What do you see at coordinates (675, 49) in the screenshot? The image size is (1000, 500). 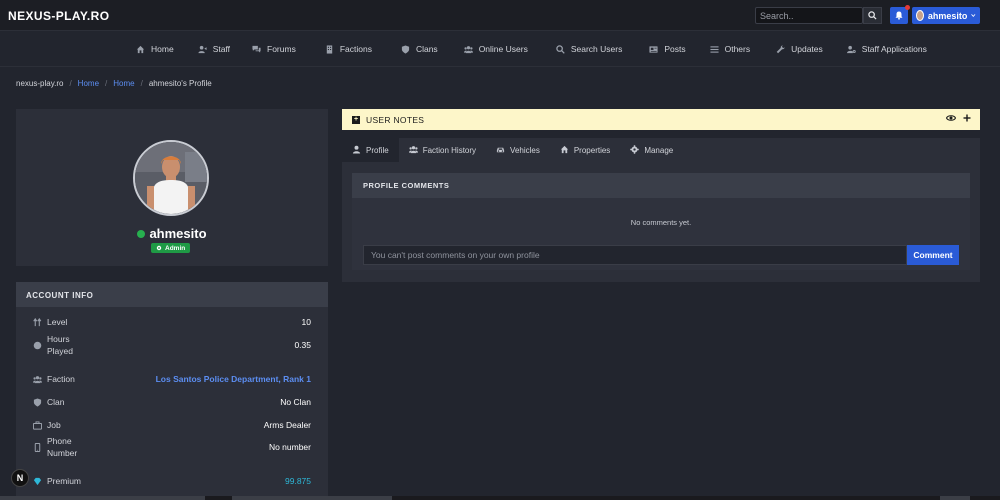 I see `nav-item-label: Posts` at bounding box center [675, 49].